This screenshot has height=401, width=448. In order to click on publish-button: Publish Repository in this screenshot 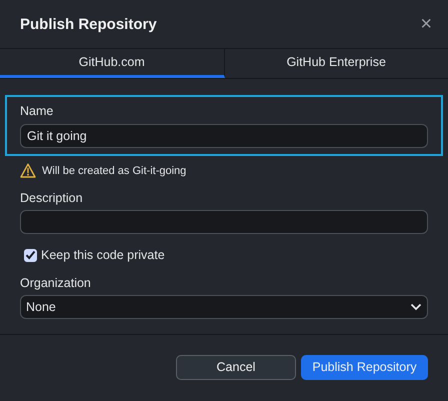, I will do `click(364, 367)`.